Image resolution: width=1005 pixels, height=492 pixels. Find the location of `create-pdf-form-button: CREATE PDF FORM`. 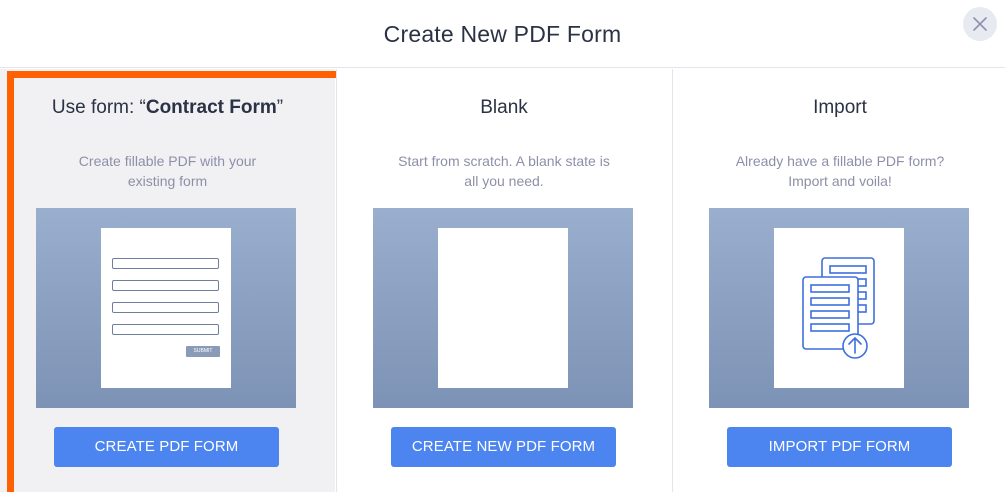

create-pdf-form-button: CREATE PDF FORM is located at coordinates (166, 447).